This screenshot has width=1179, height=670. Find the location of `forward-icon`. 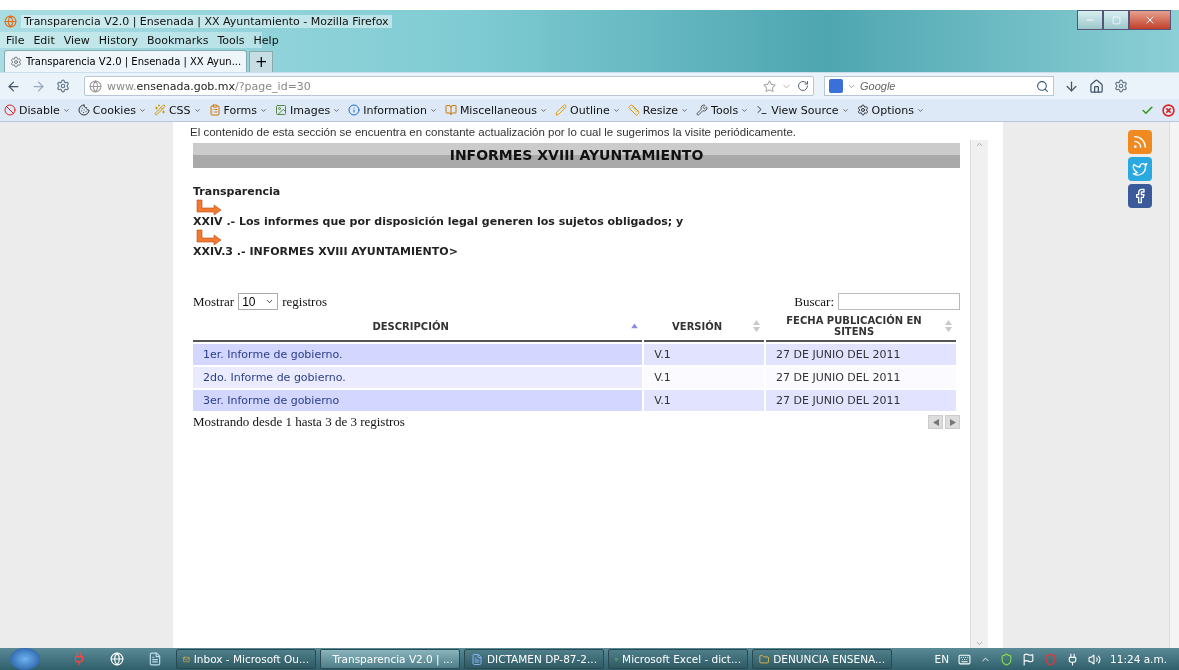

forward-icon is located at coordinates (38, 86).